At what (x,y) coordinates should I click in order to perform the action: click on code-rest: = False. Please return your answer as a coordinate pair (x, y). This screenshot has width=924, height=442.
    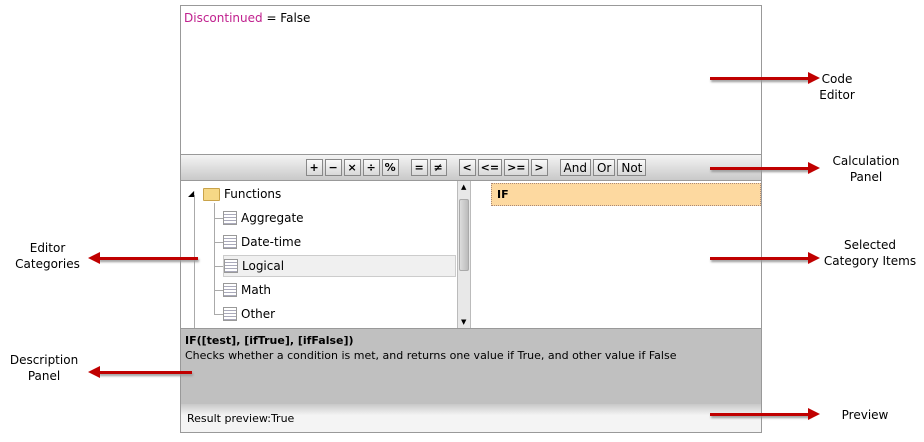
    Looking at the image, I should click on (286, 18).